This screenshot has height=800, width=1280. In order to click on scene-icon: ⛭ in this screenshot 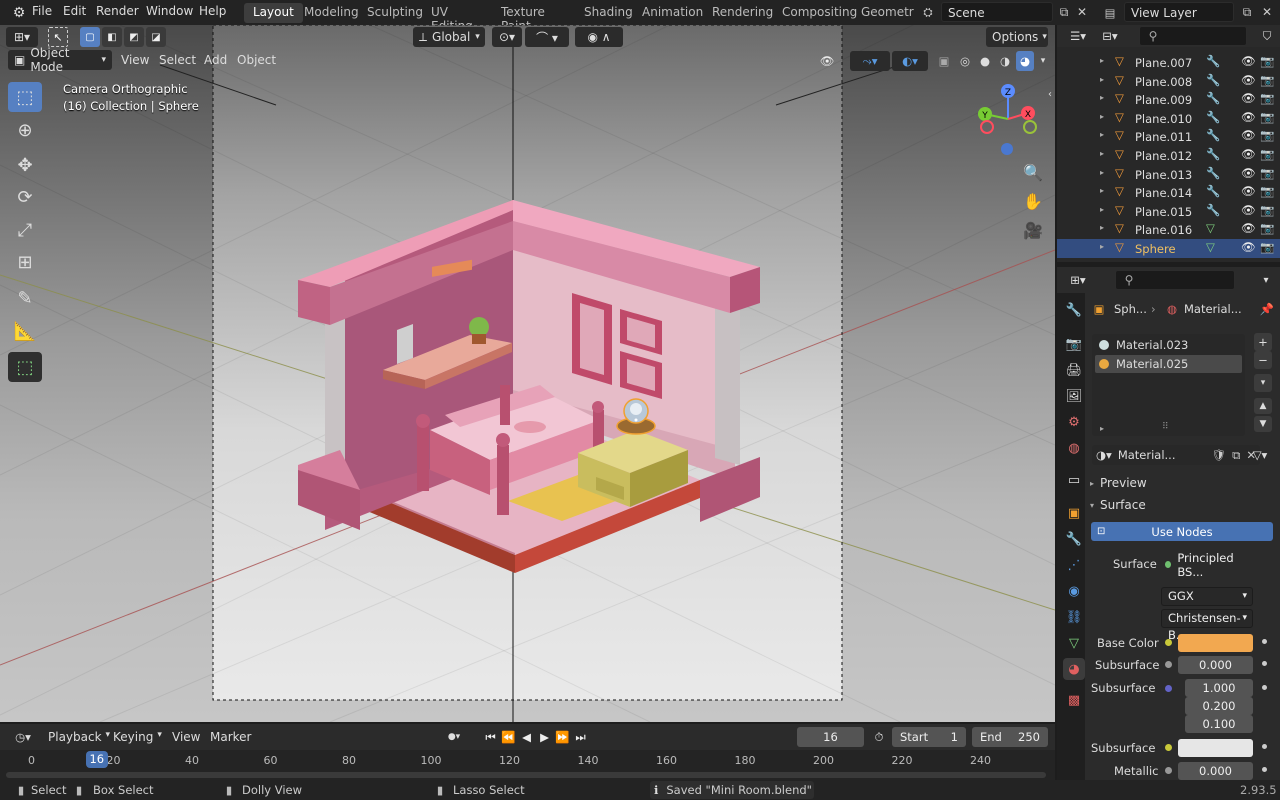, I will do `click(928, 12)`.